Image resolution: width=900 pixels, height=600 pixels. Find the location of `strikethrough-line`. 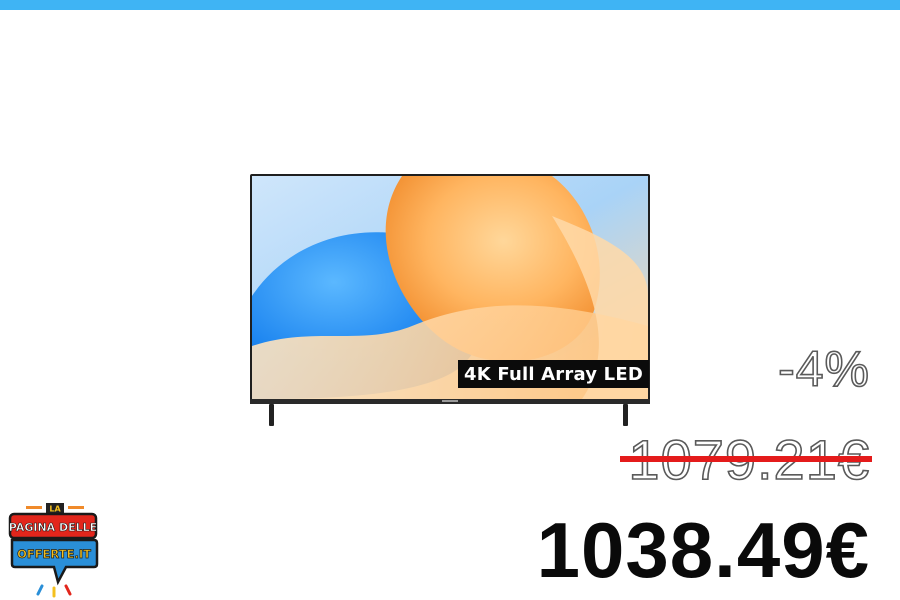

strikethrough-line is located at coordinates (746, 459).